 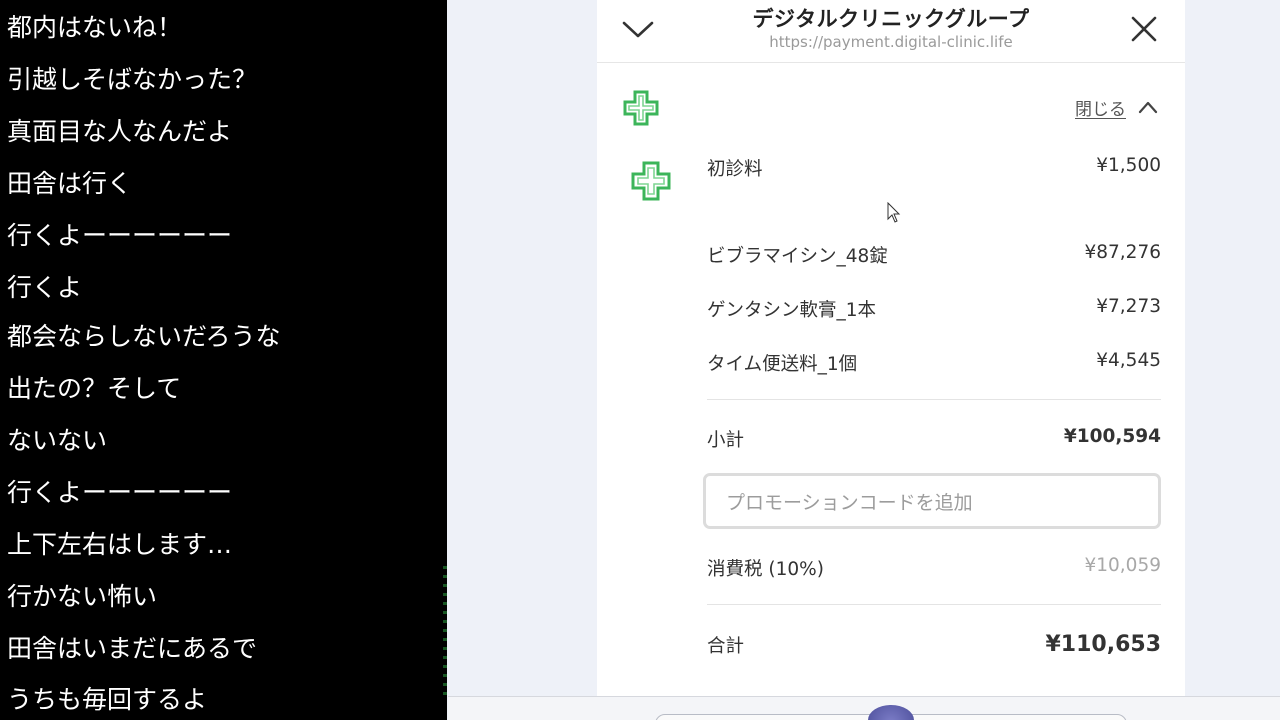 What do you see at coordinates (1128, 306) in the screenshot?
I see `line-item-amount: ¥7,273` at bounding box center [1128, 306].